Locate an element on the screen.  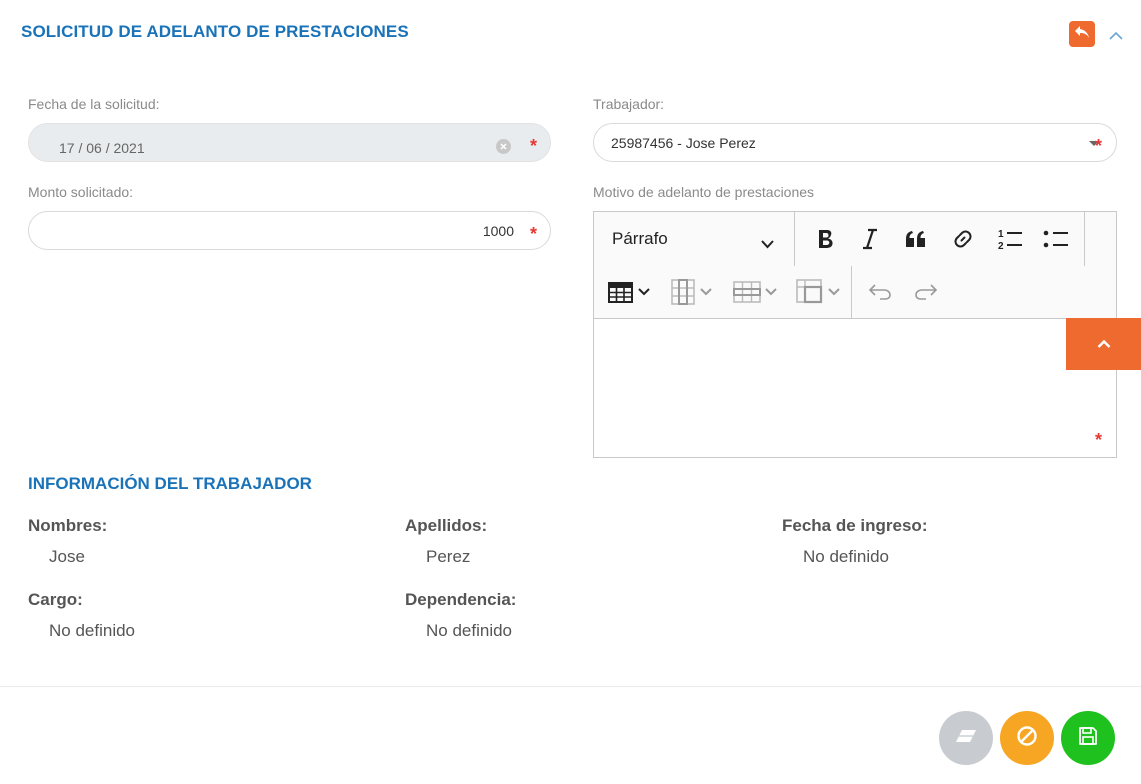
numbered-list-icon: 12 is located at coordinates (1010, 239).